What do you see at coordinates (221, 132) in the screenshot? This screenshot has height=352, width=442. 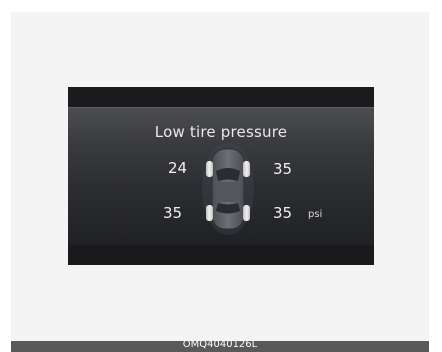 I see `low-tire-pressure-title: Low tire pressure` at bounding box center [221, 132].